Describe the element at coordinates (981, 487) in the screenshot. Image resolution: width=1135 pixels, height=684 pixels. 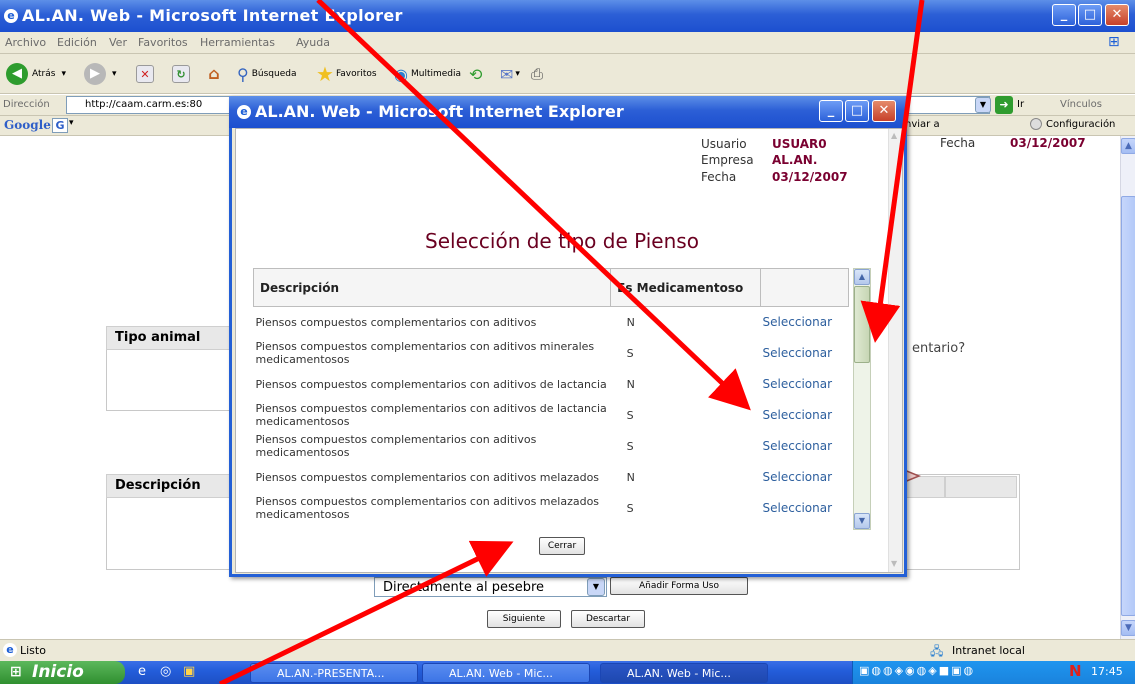
I see `header-cell` at that location.